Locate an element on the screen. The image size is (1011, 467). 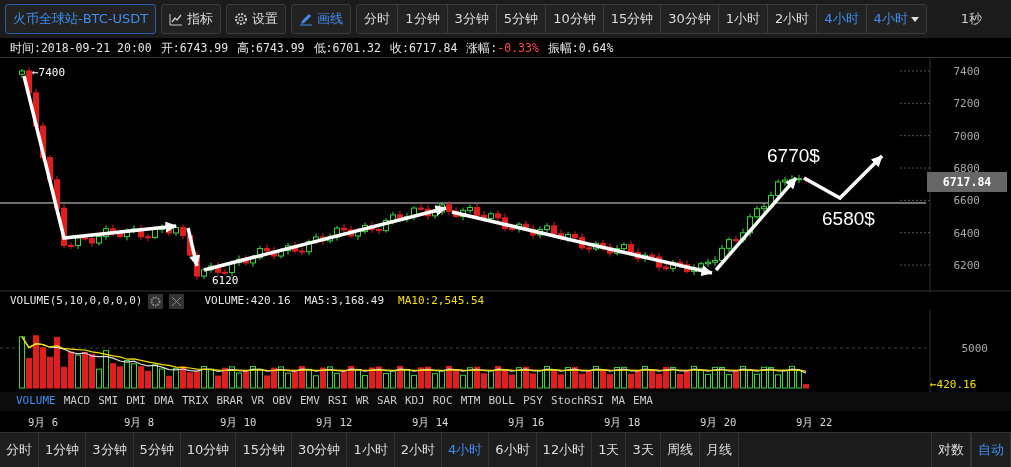
info-field: 高:6743.99 is located at coordinates (271, 47).